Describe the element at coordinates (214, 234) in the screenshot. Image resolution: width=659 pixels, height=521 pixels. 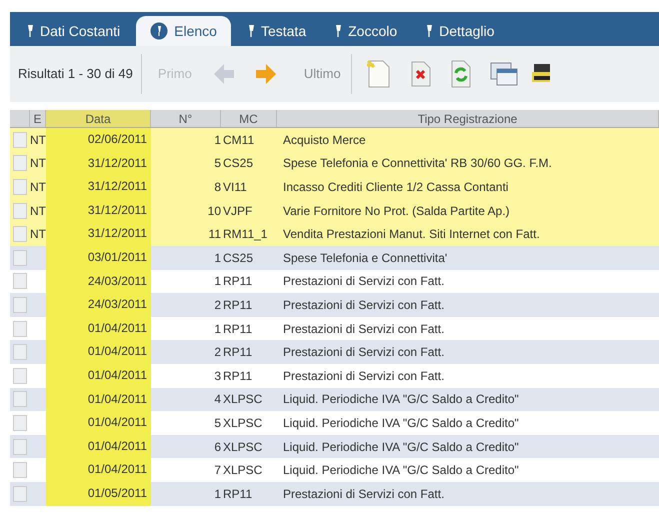
I see `table-cell: 11` at that location.